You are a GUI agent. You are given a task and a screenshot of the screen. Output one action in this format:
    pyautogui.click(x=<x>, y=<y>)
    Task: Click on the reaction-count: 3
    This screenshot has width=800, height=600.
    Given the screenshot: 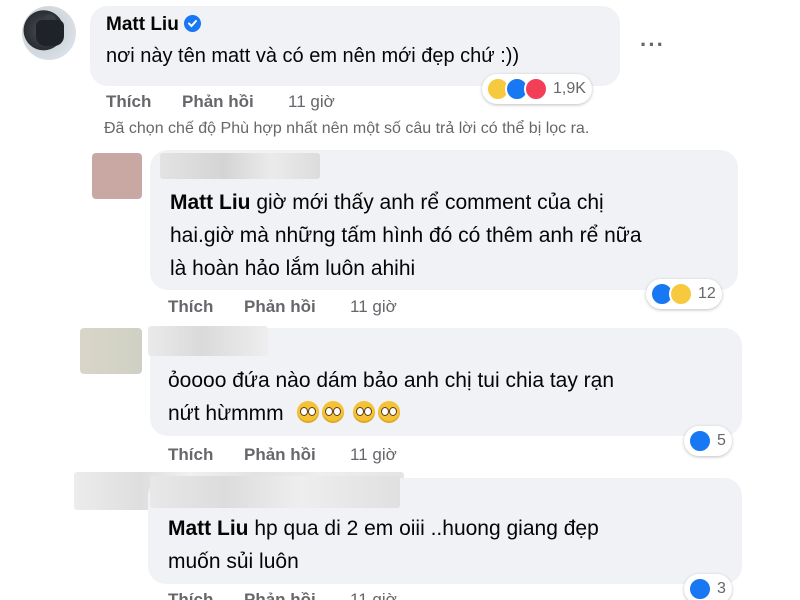 What is the action you would take?
    pyautogui.click(x=721, y=588)
    